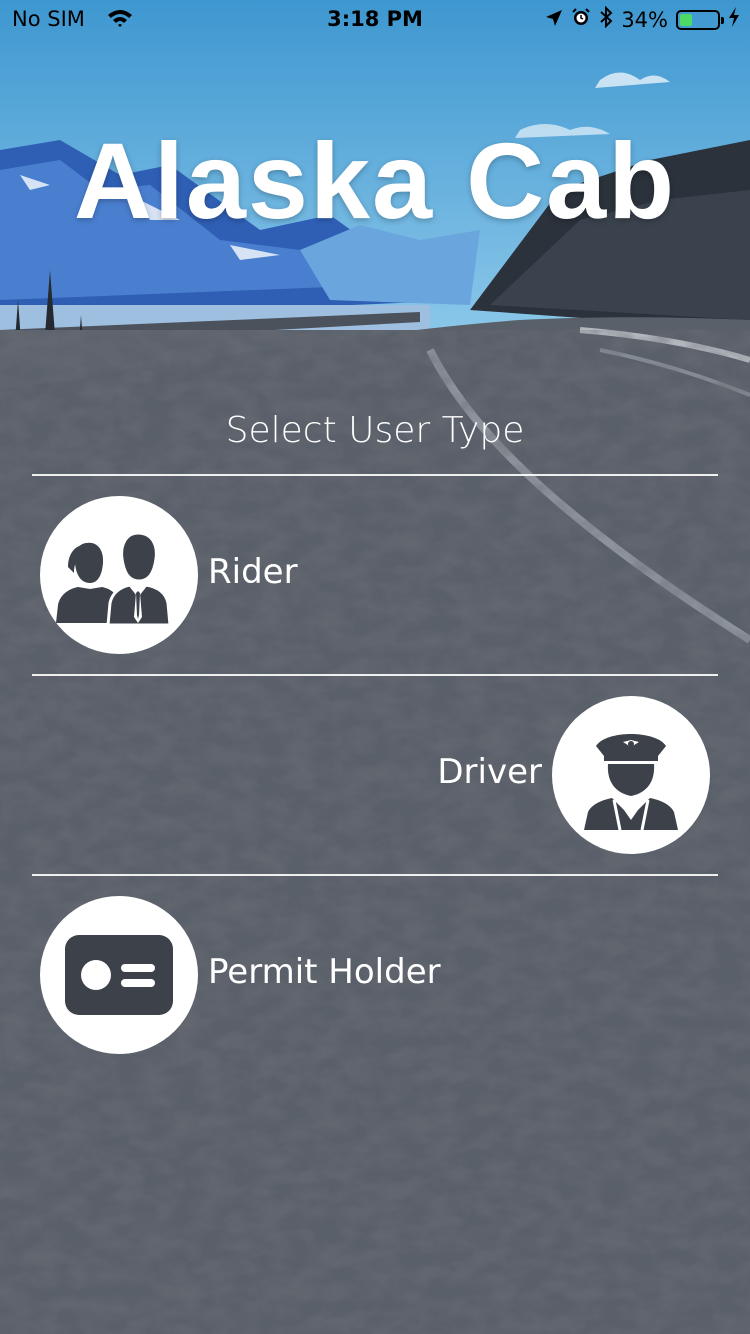 The height and width of the screenshot is (1334, 750). Describe the element at coordinates (606, 19) in the screenshot. I see `bluetooth-icon` at that location.